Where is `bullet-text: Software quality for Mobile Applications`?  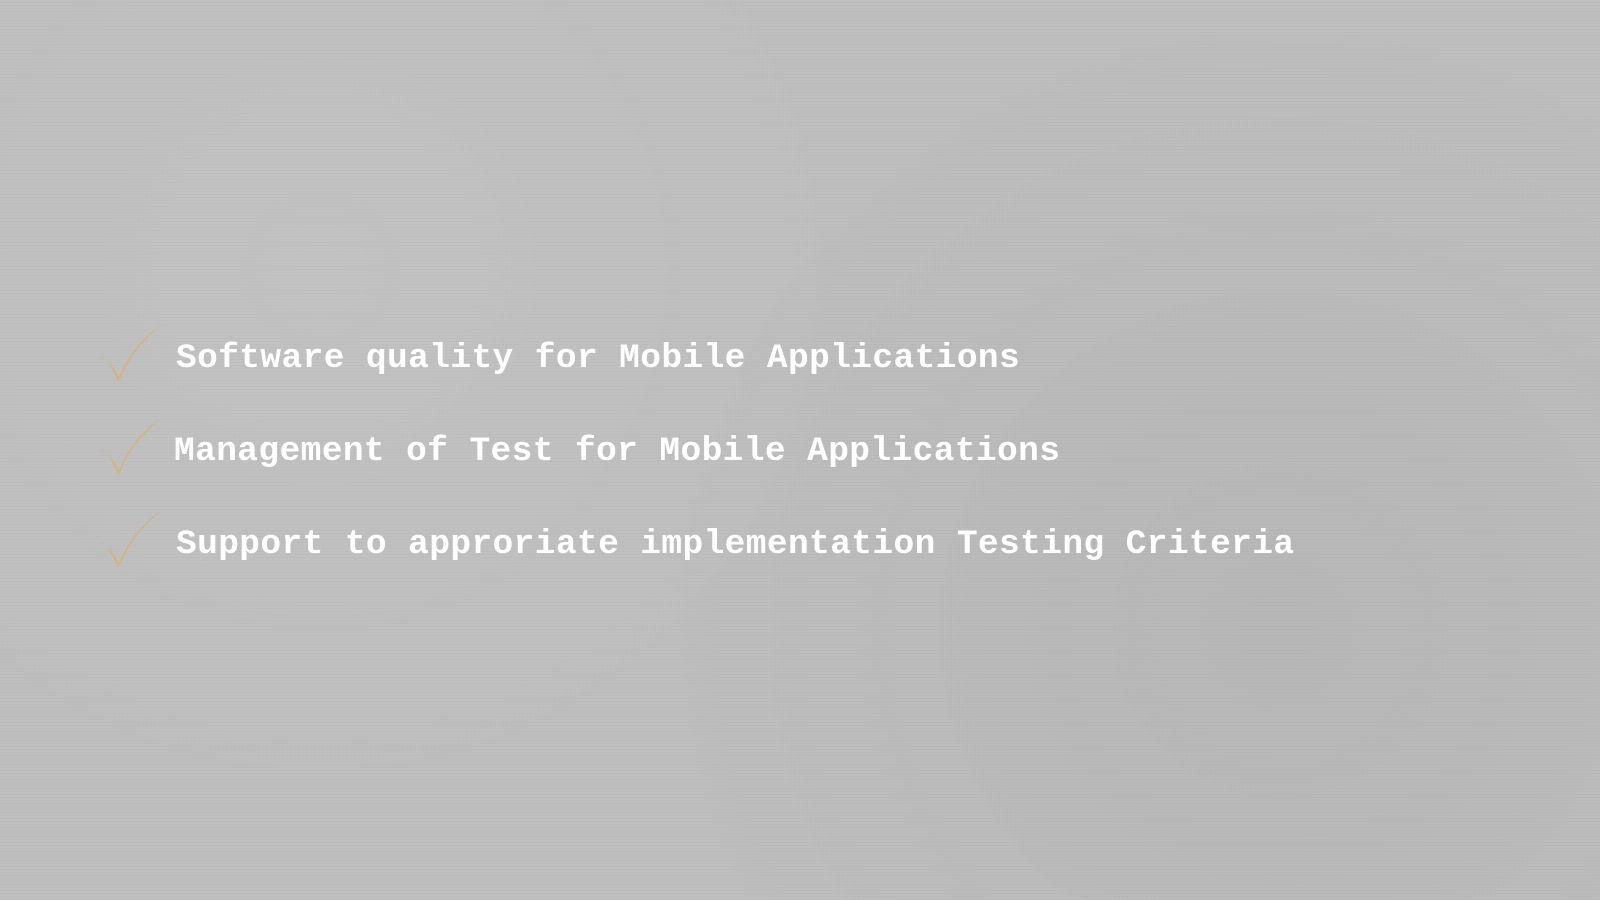 bullet-text: Software quality for Mobile Applications is located at coordinates (598, 358).